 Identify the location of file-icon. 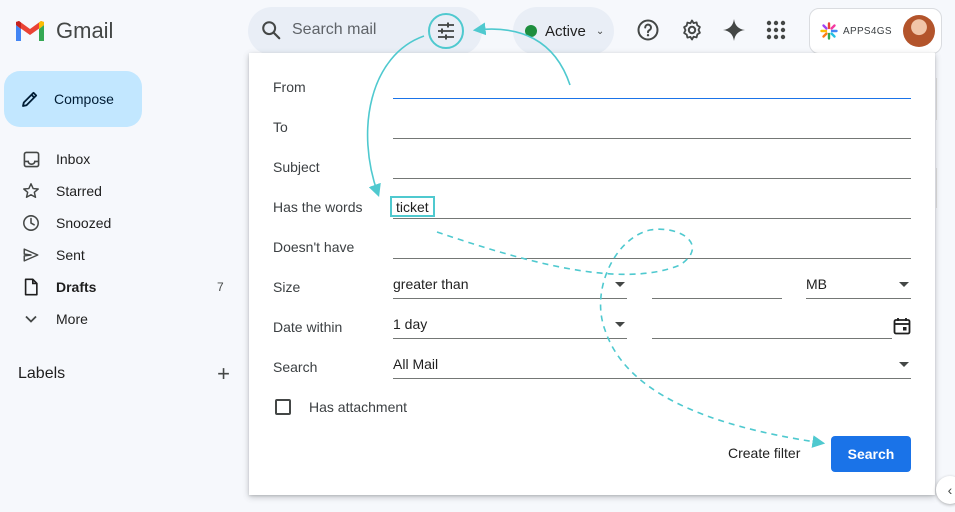
(31, 287).